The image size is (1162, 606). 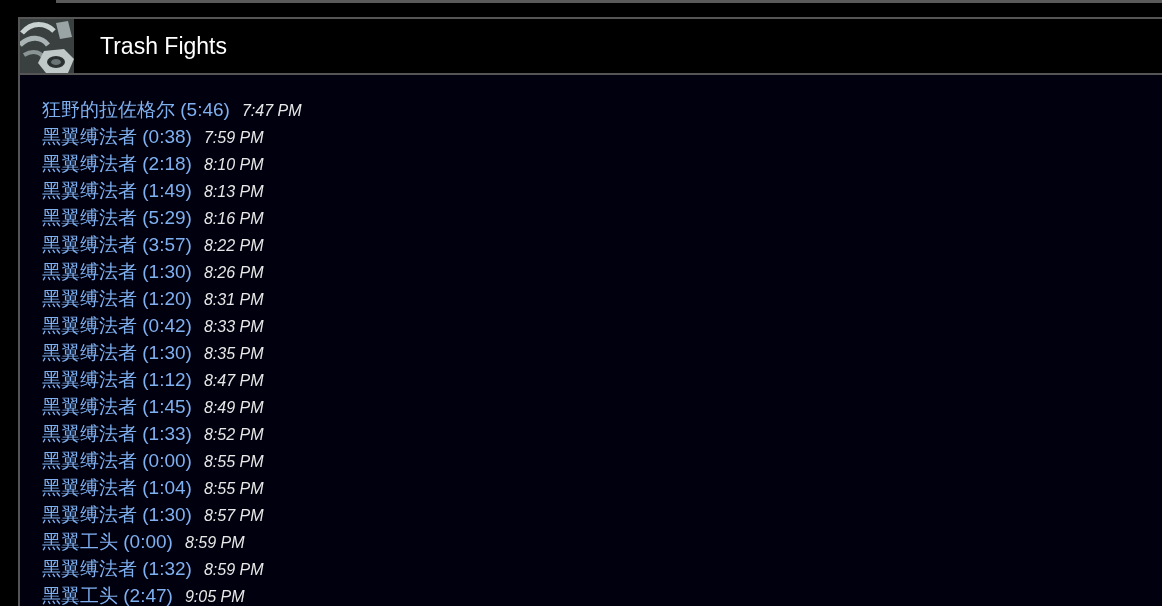 I want to click on fight-time: 9:05 PM, so click(x=214, y=597).